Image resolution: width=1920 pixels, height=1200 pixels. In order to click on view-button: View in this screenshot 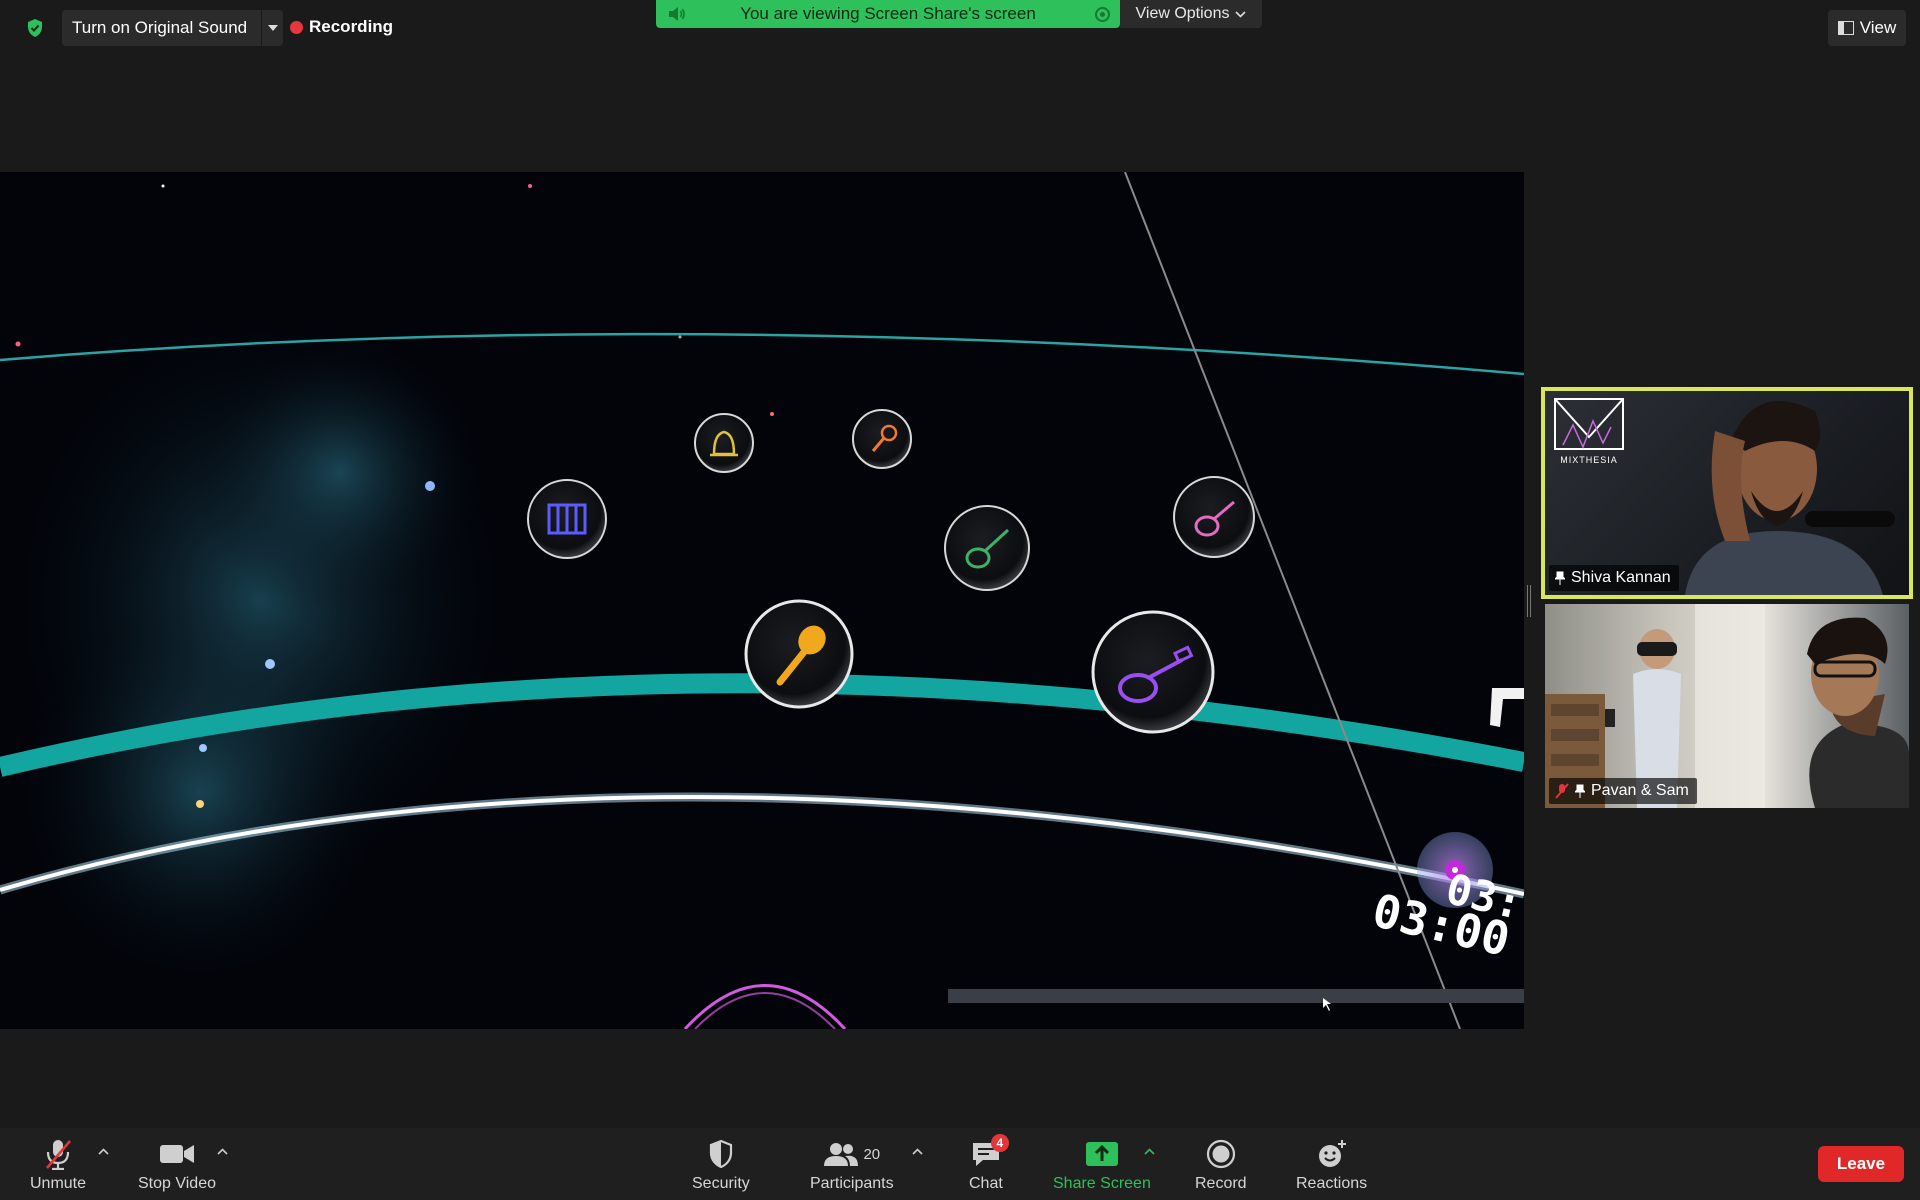, I will do `click(1867, 28)`.